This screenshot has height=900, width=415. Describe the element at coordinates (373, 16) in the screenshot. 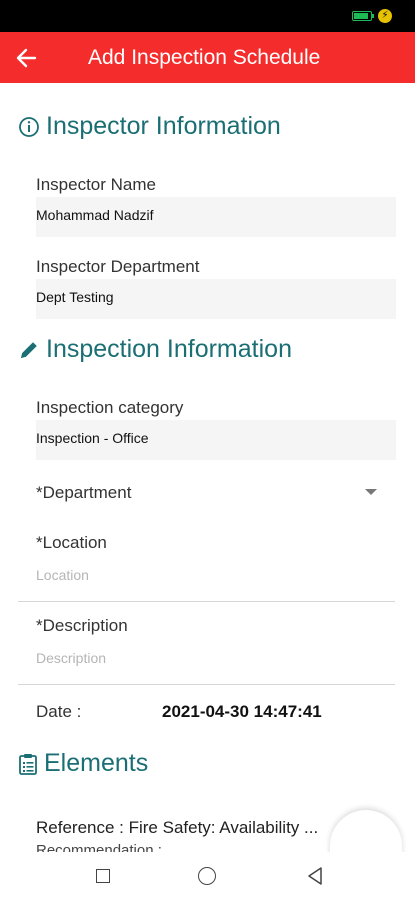

I see `battery-tip` at that location.